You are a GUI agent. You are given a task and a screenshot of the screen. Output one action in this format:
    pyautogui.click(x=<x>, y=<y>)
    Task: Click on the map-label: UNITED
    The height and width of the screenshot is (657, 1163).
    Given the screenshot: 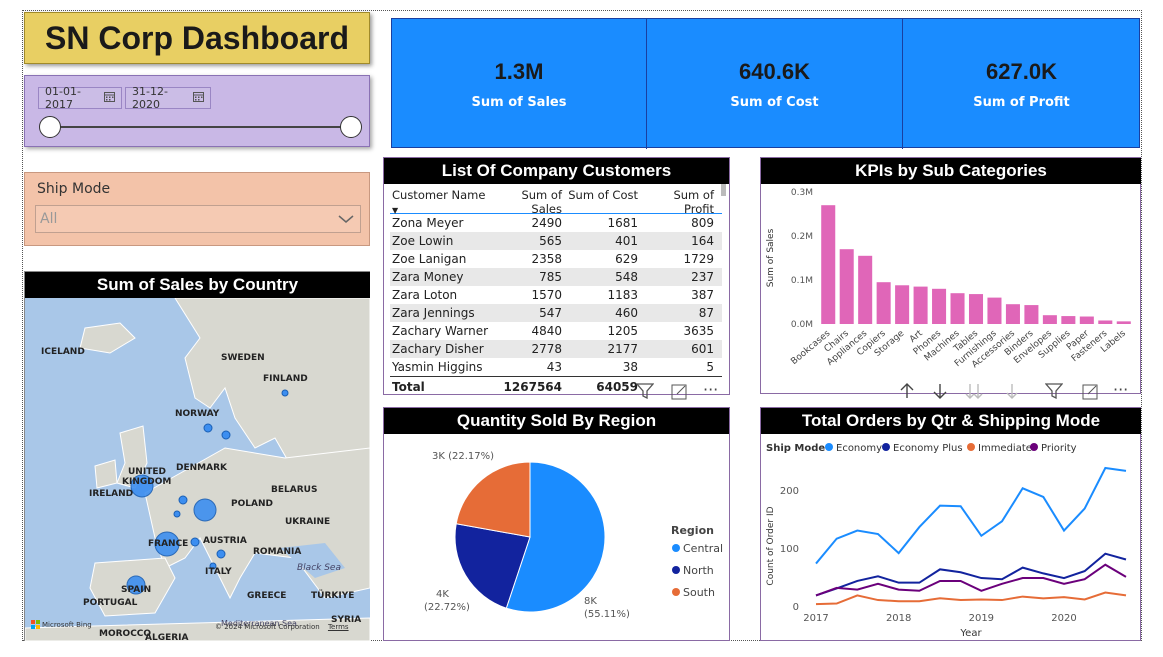 What is the action you would take?
    pyautogui.click(x=147, y=472)
    